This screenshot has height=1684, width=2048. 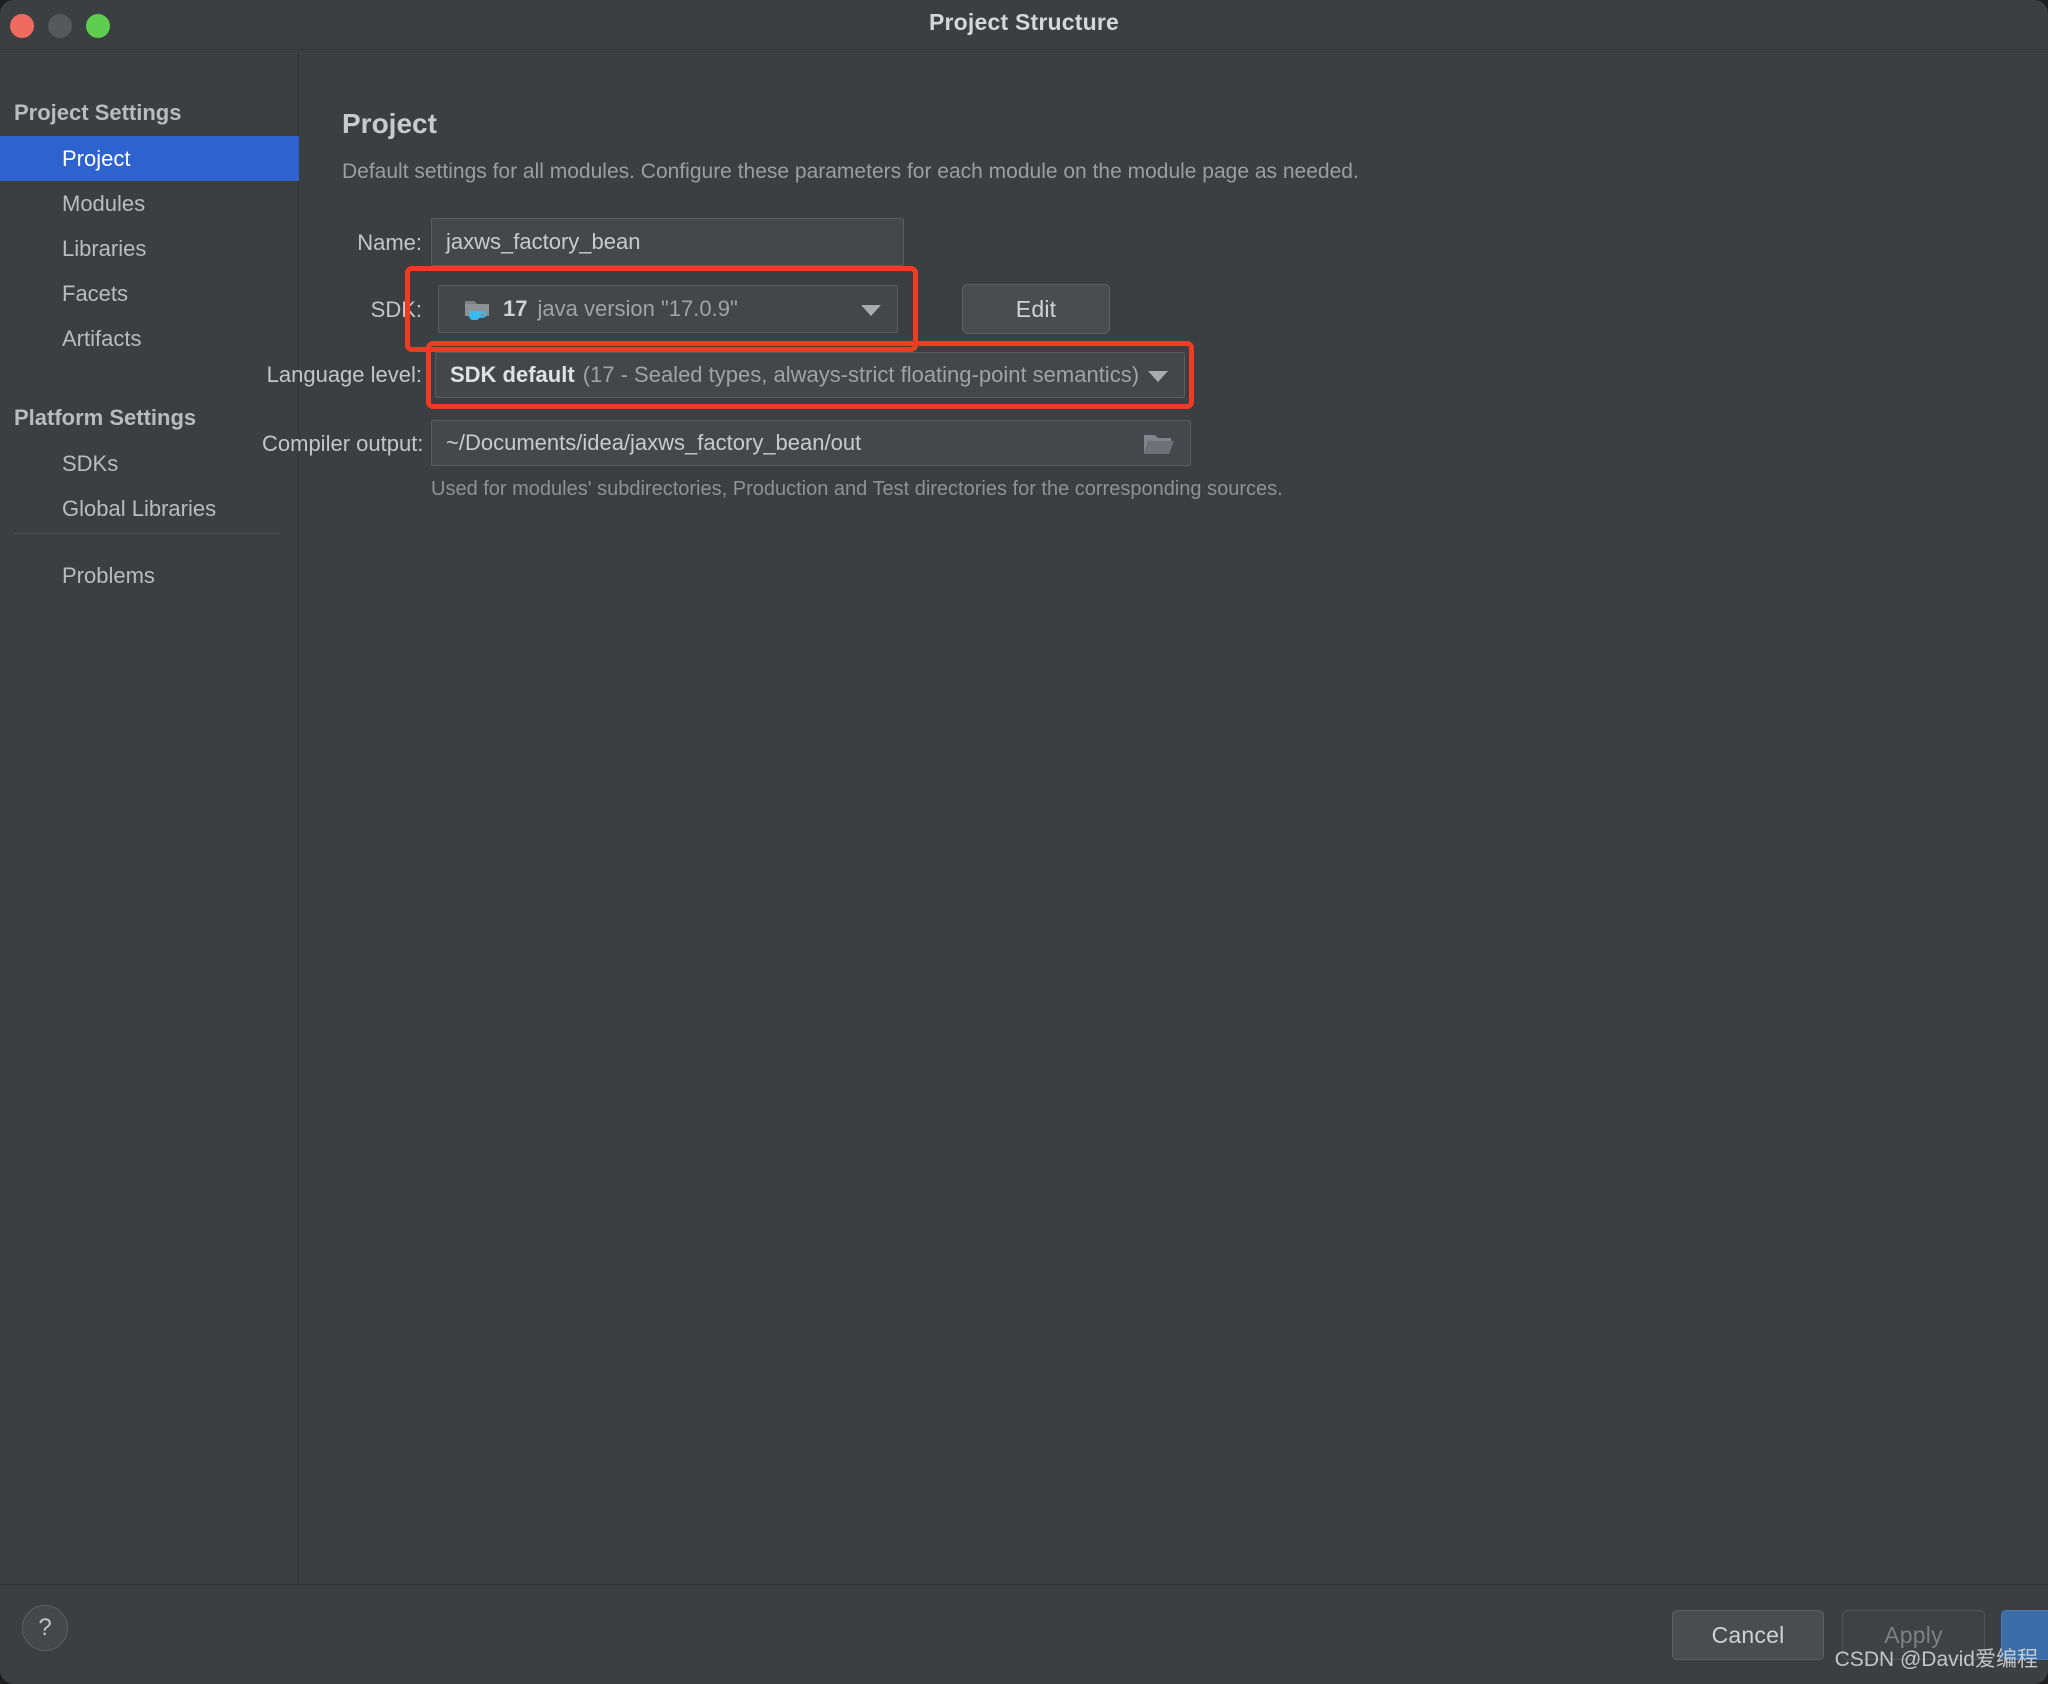 I want to click on language-level-label: Language level:, so click(x=344, y=374).